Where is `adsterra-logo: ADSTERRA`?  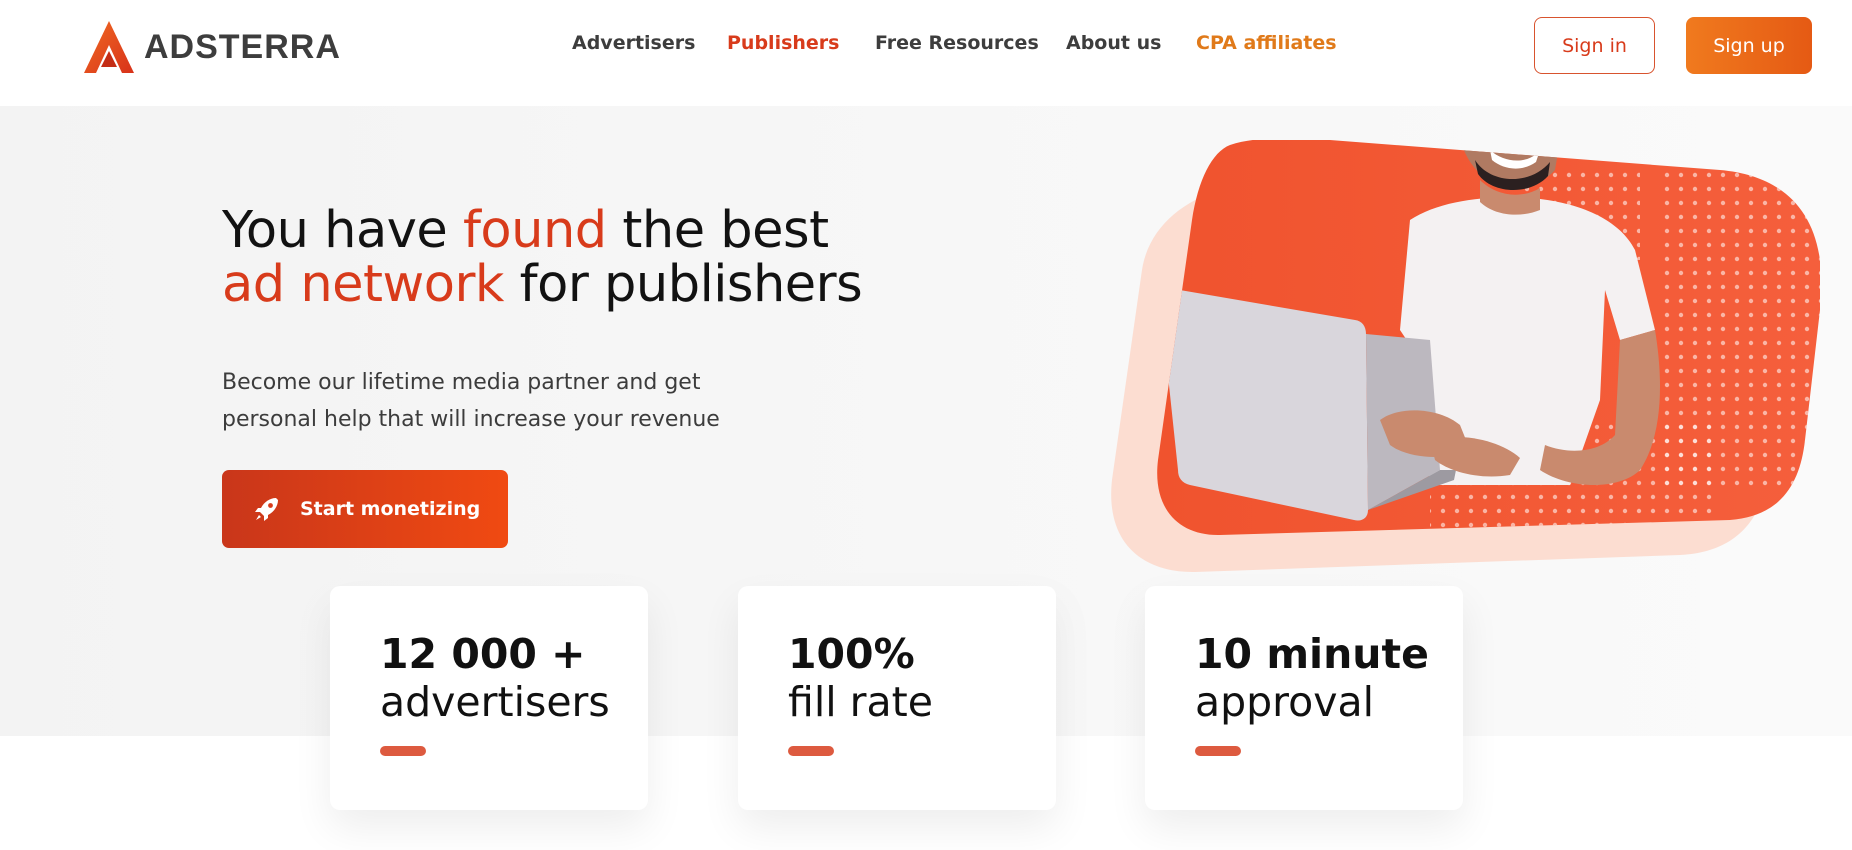
adsterra-logo: ADSTERRA is located at coordinates (212, 47).